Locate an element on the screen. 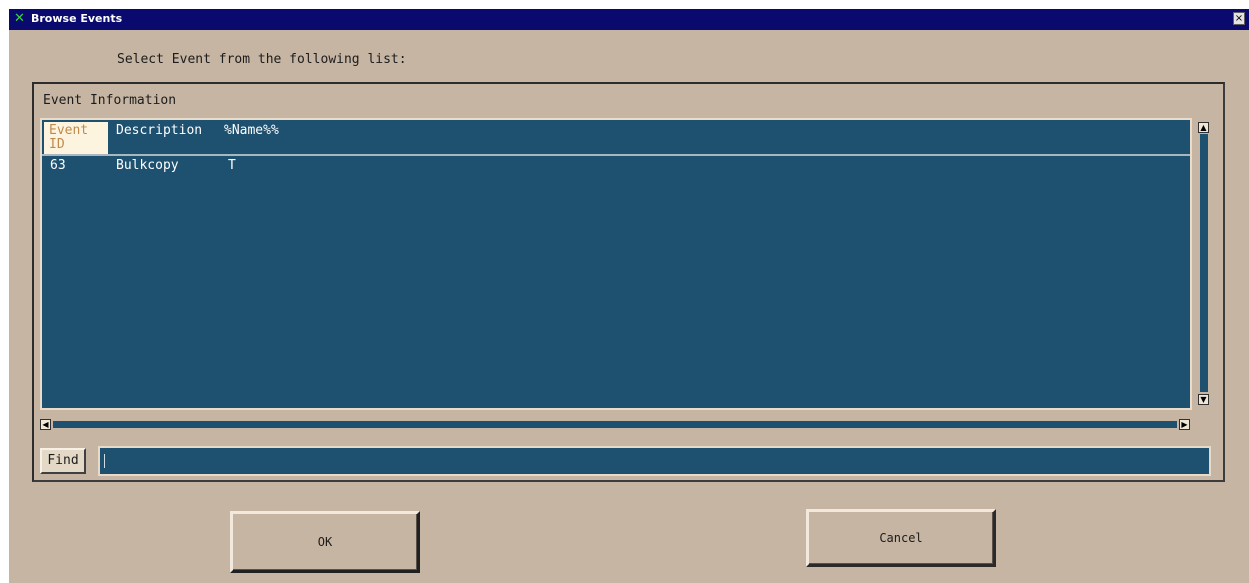 The image size is (1249, 583). column-header-description: Description is located at coordinates (159, 131).